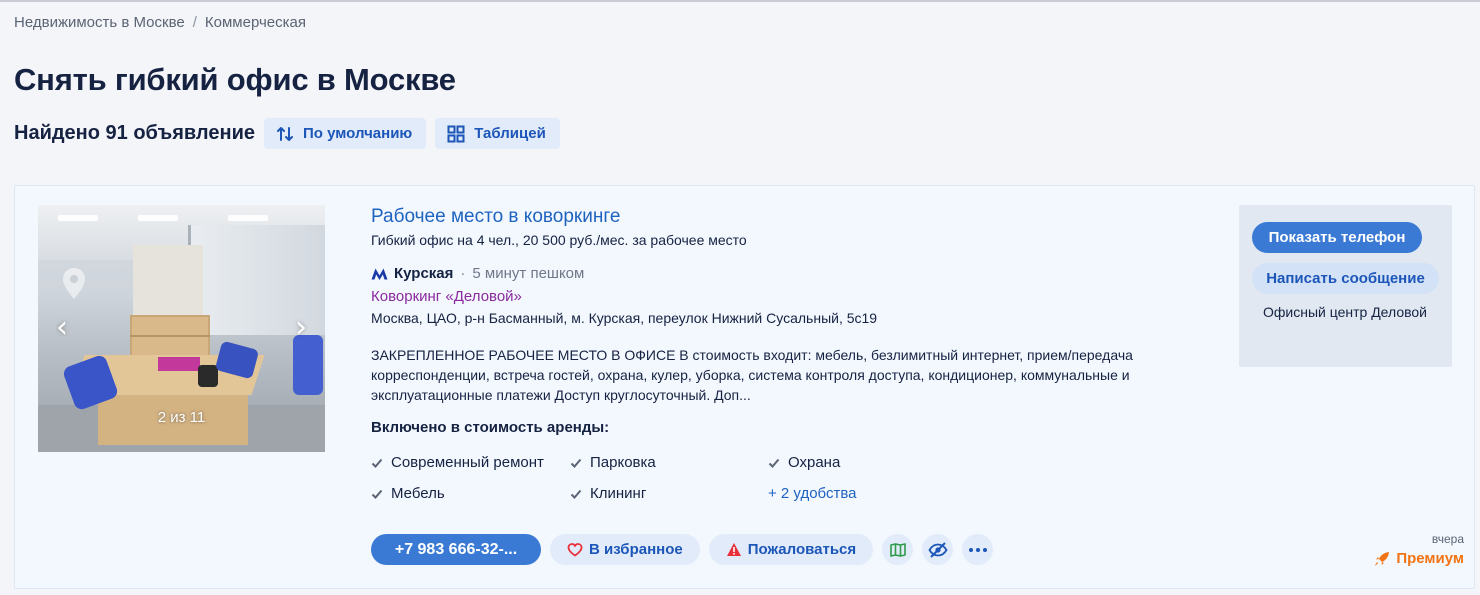  I want to click on photo-next-arrow-icon: ›, so click(301, 327).